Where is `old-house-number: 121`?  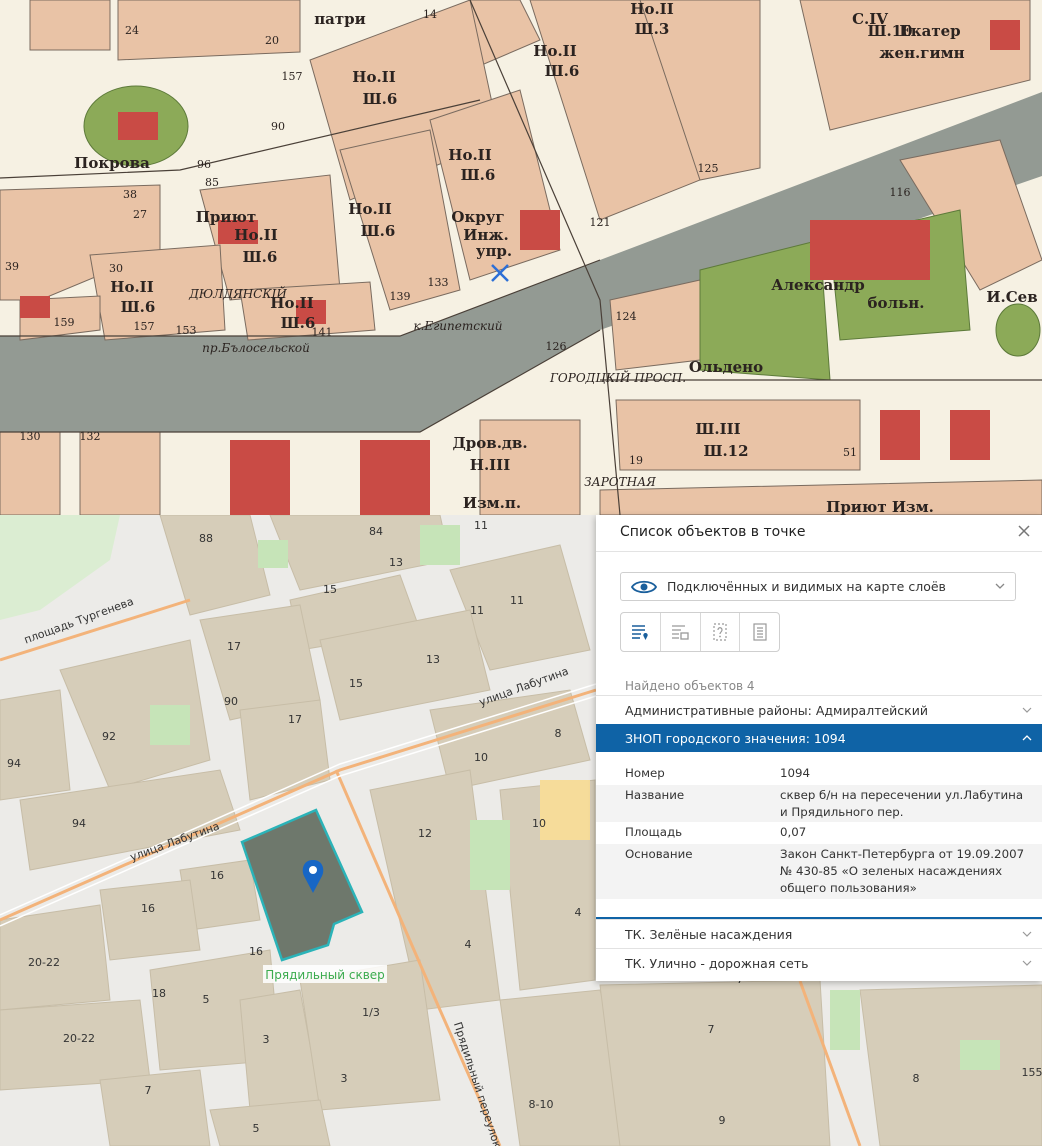
old-house-number: 121 is located at coordinates (600, 222).